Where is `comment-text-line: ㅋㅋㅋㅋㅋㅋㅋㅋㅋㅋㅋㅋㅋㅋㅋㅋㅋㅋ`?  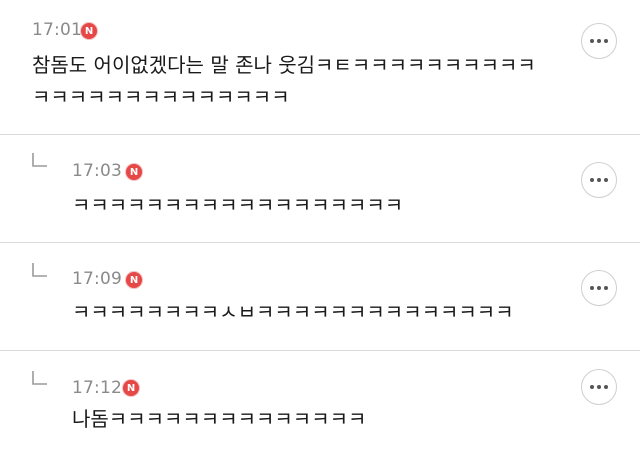 comment-text-line: ㅋㅋㅋㅋㅋㅋㅋㅋㅋㅋㅋㅋㅋㅋㅋㅋㅋㅋ is located at coordinates (238, 205).